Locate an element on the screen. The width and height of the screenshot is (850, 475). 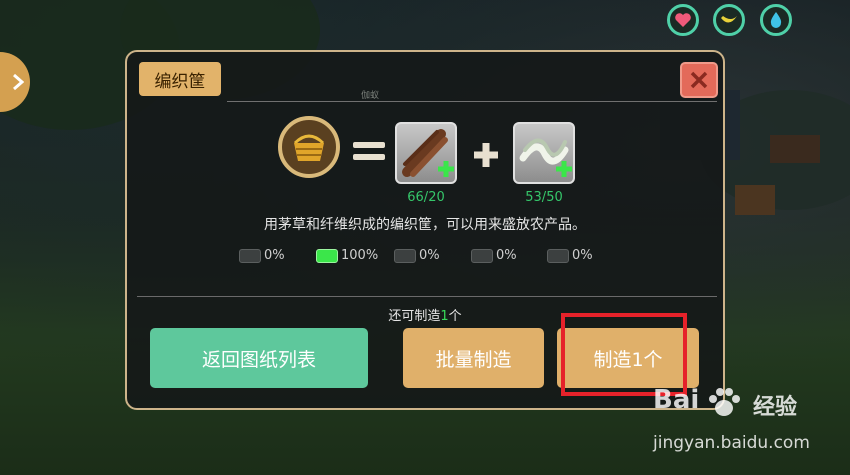
remaining-prefix: 还可制造 is located at coordinates (414, 316).